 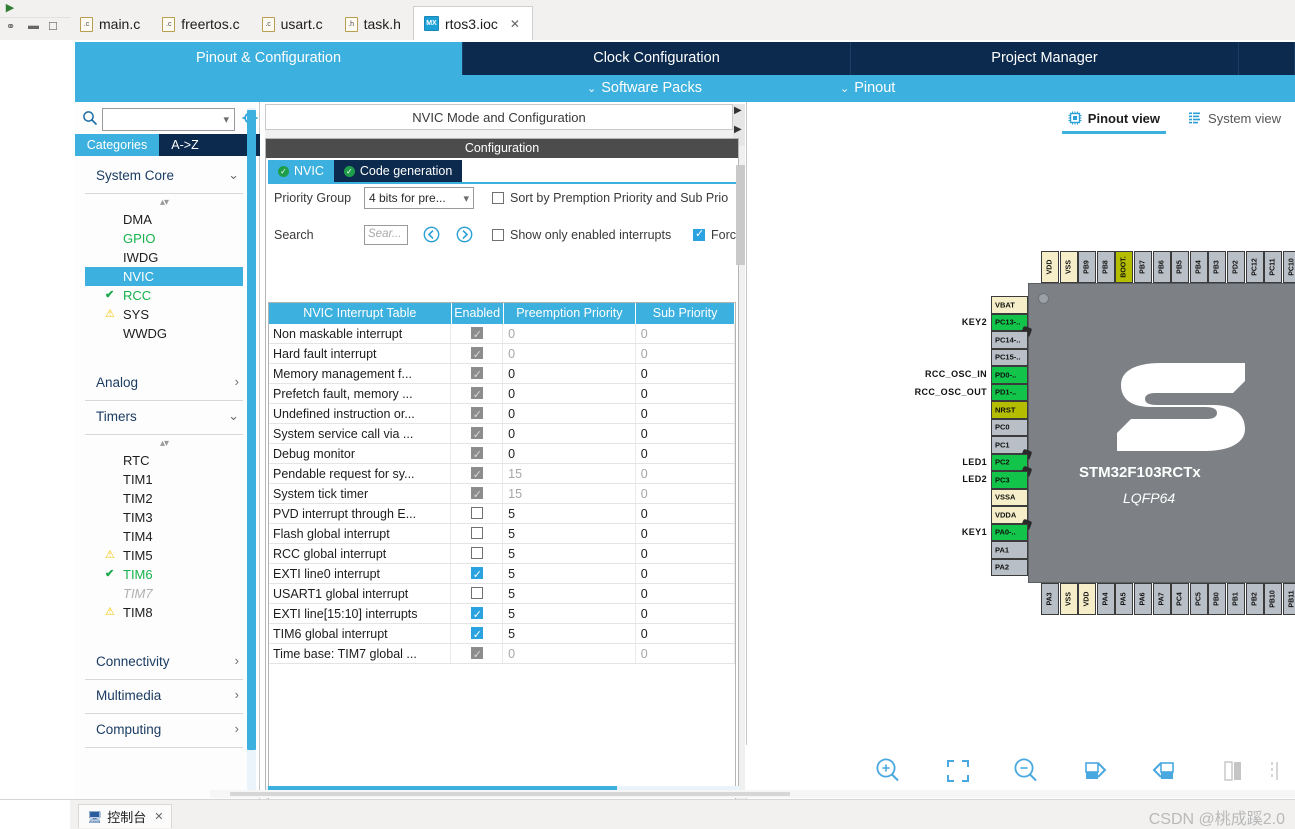 What do you see at coordinates (1143, 599) in the screenshot?
I see `chip-pin-PA6: PA6` at bounding box center [1143, 599].